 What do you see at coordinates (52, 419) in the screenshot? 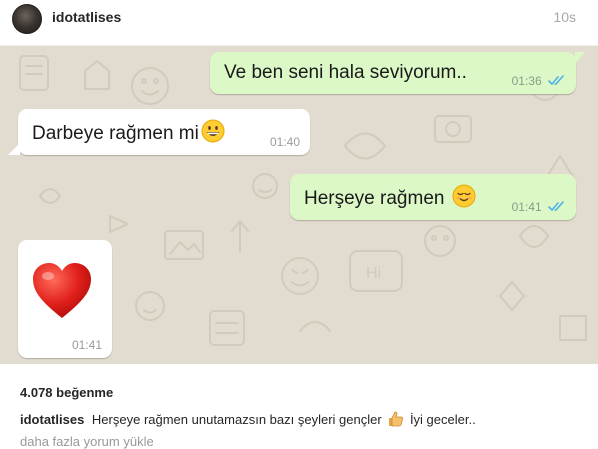
I see `caption-username: idotatlises` at bounding box center [52, 419].